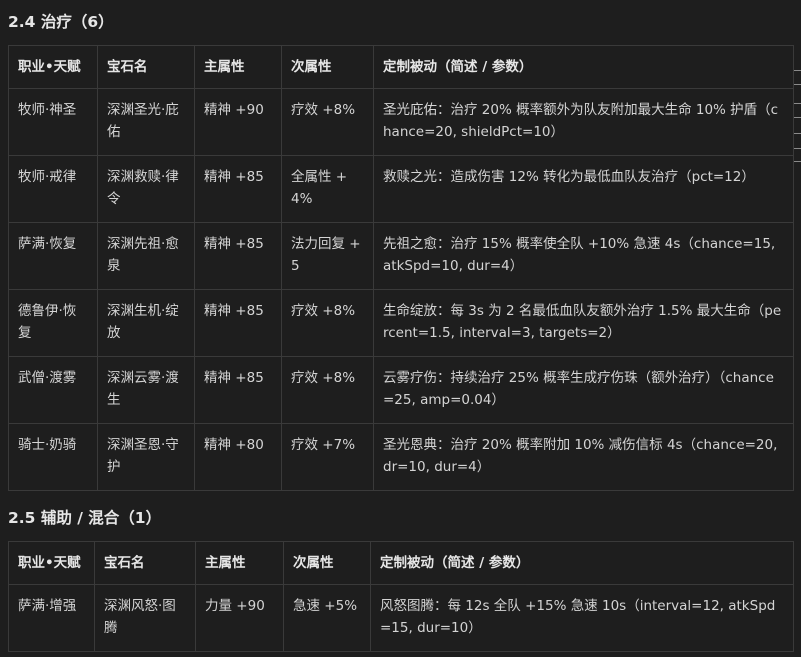  What do you see at coordinates (53, 256) in the screenshot?
I see `cell-class-spec: 萨满·恢复` at bounding box center [53, 256].